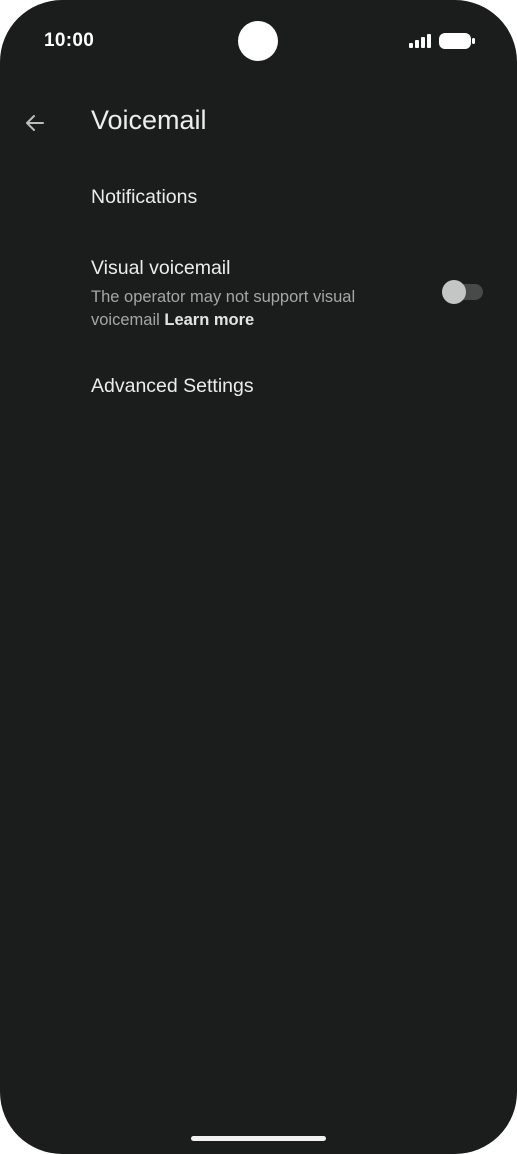 The height and width of the screenshot is (1154, 517). What do you see at coordinates (161, 268) in the screenshot?
I see `visual-voicemail-title: Visual voicemail` at bounding box center [161, 268].